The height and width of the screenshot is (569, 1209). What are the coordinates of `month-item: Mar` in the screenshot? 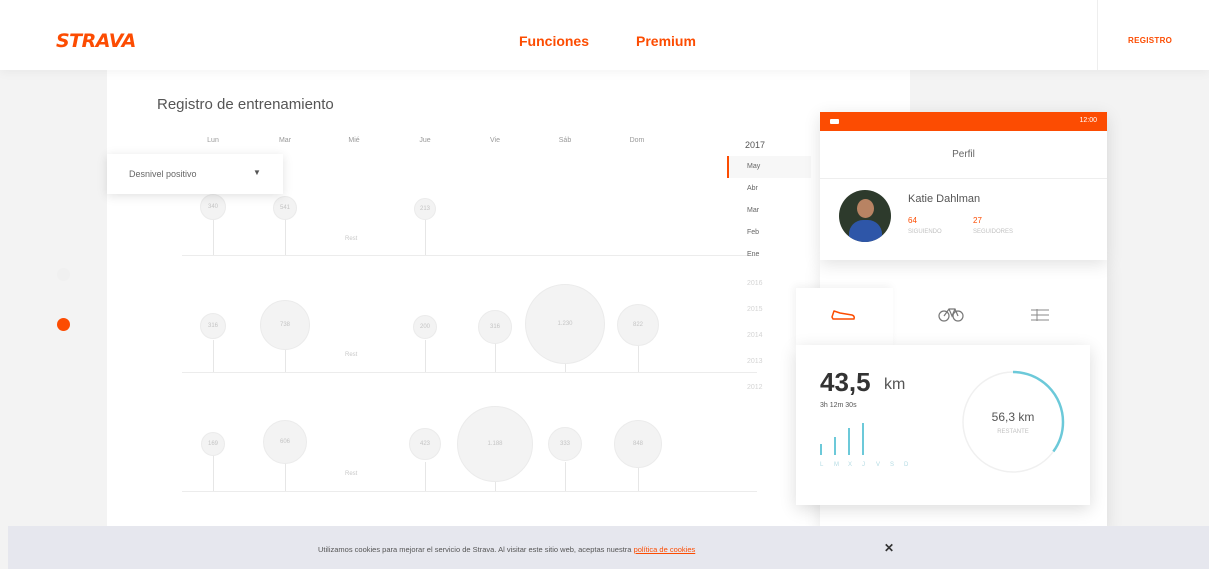 It's located at (753, 210).